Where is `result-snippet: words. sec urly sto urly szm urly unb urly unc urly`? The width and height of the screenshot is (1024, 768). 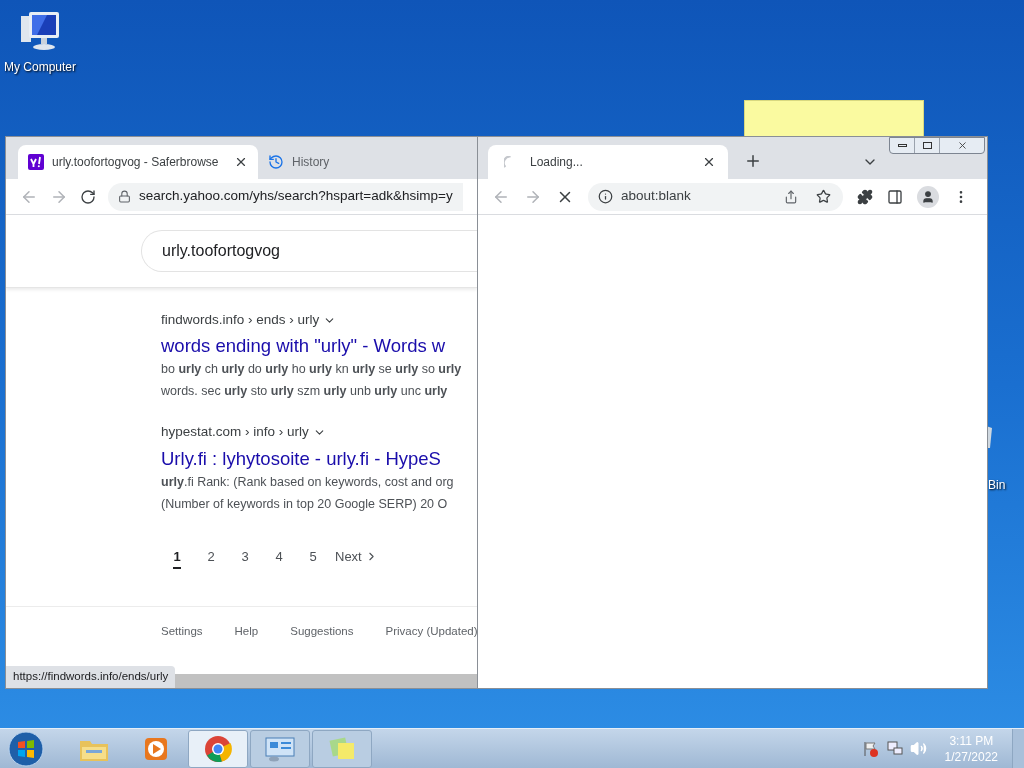
result-snippet: words. sec urly sto urly szm urly unb urly unc urly is located at coordinates (305, 392).